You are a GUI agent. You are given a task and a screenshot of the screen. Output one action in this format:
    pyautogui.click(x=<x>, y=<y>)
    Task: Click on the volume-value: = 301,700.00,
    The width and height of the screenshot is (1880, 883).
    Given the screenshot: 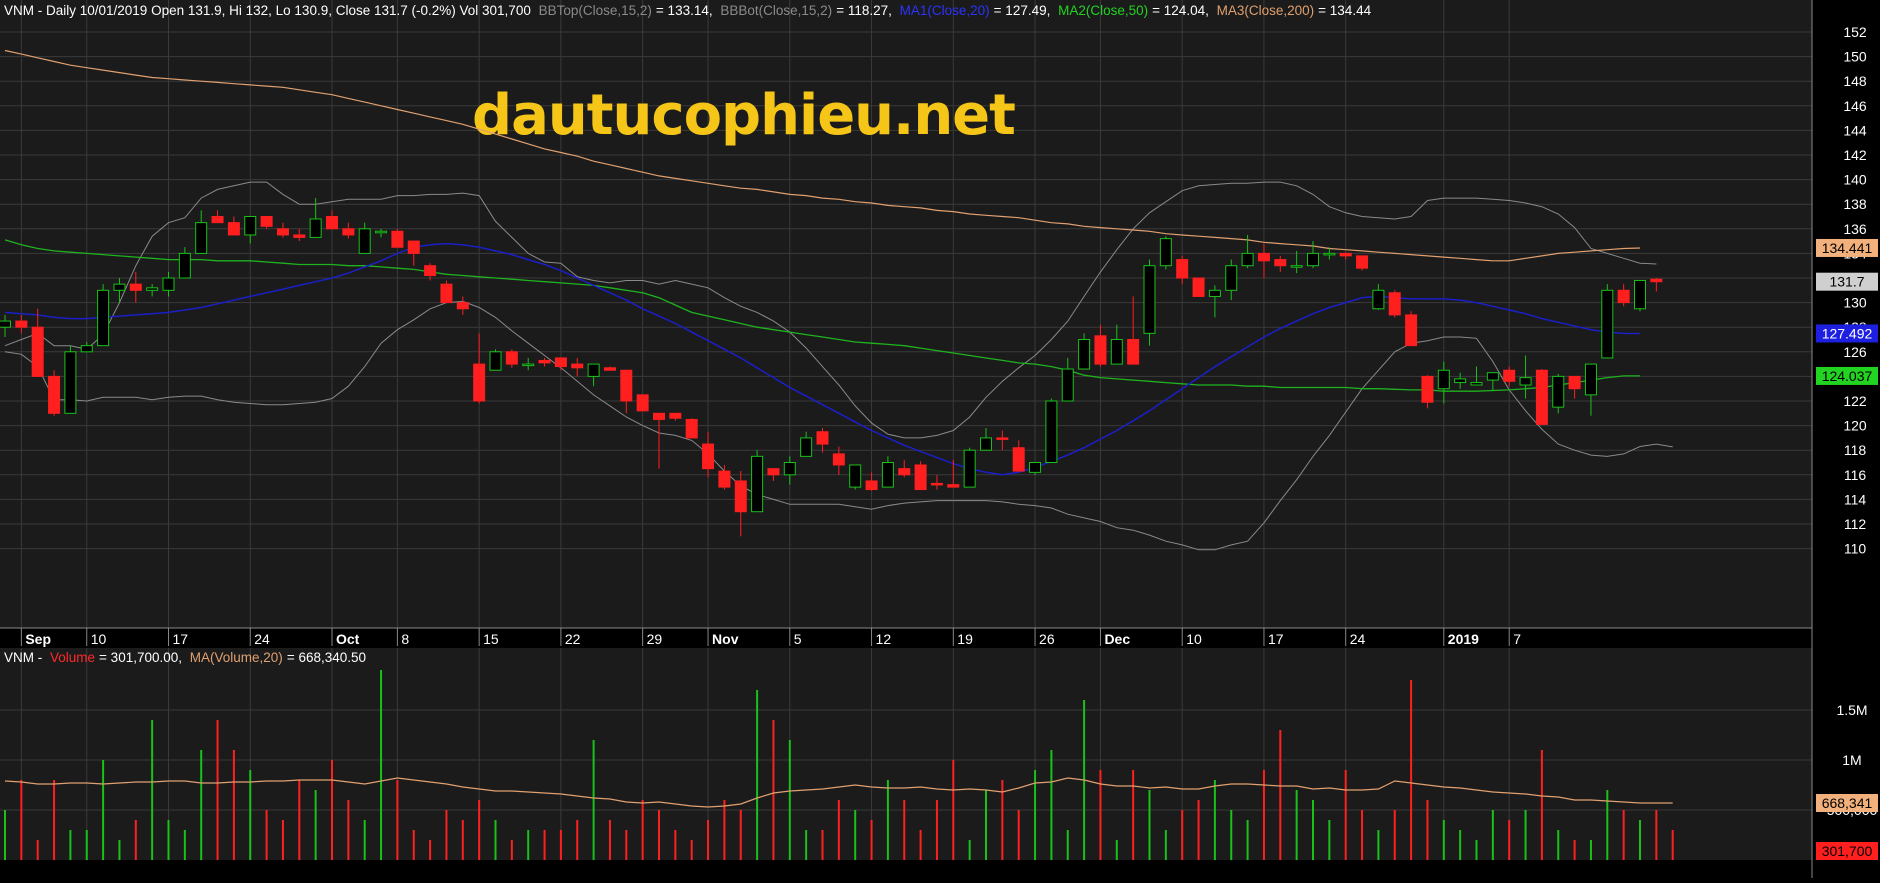 What is the action you would take?
    pyautogui.click(x=140, y=657)
    